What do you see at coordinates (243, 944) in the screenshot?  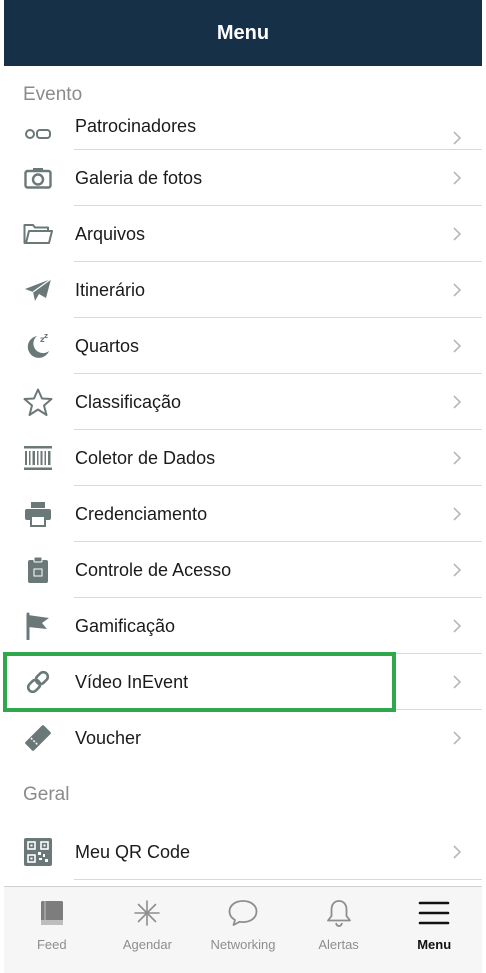 I see `tab-label: Networking` at bounding box center [243, 944].